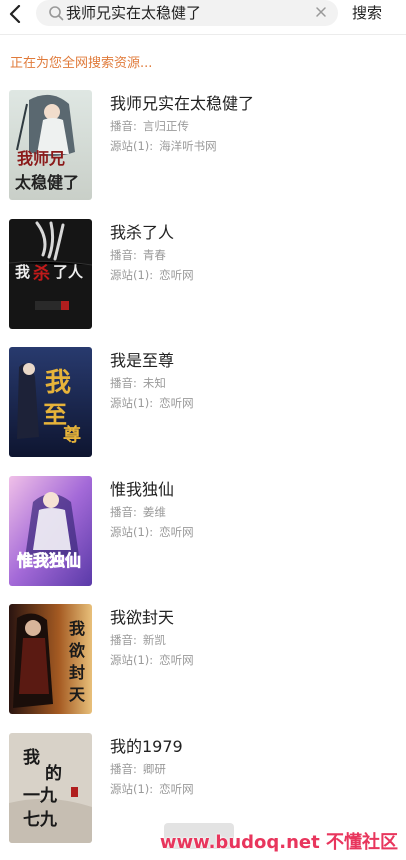  I want to click on book-title: 我的1979, so click(146, 745).